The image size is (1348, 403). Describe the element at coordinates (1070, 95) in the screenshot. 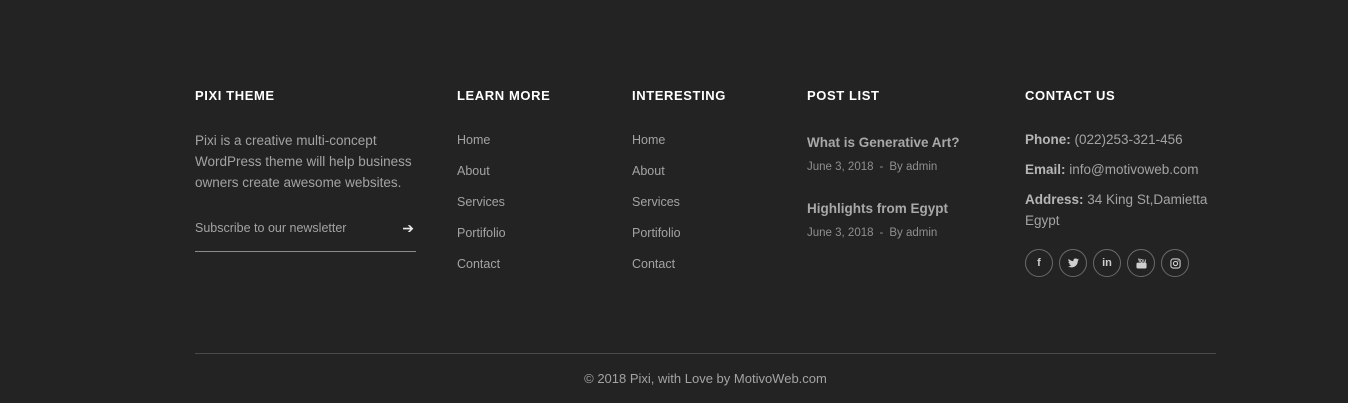

I see `column-title: CONTACT US` at that location.